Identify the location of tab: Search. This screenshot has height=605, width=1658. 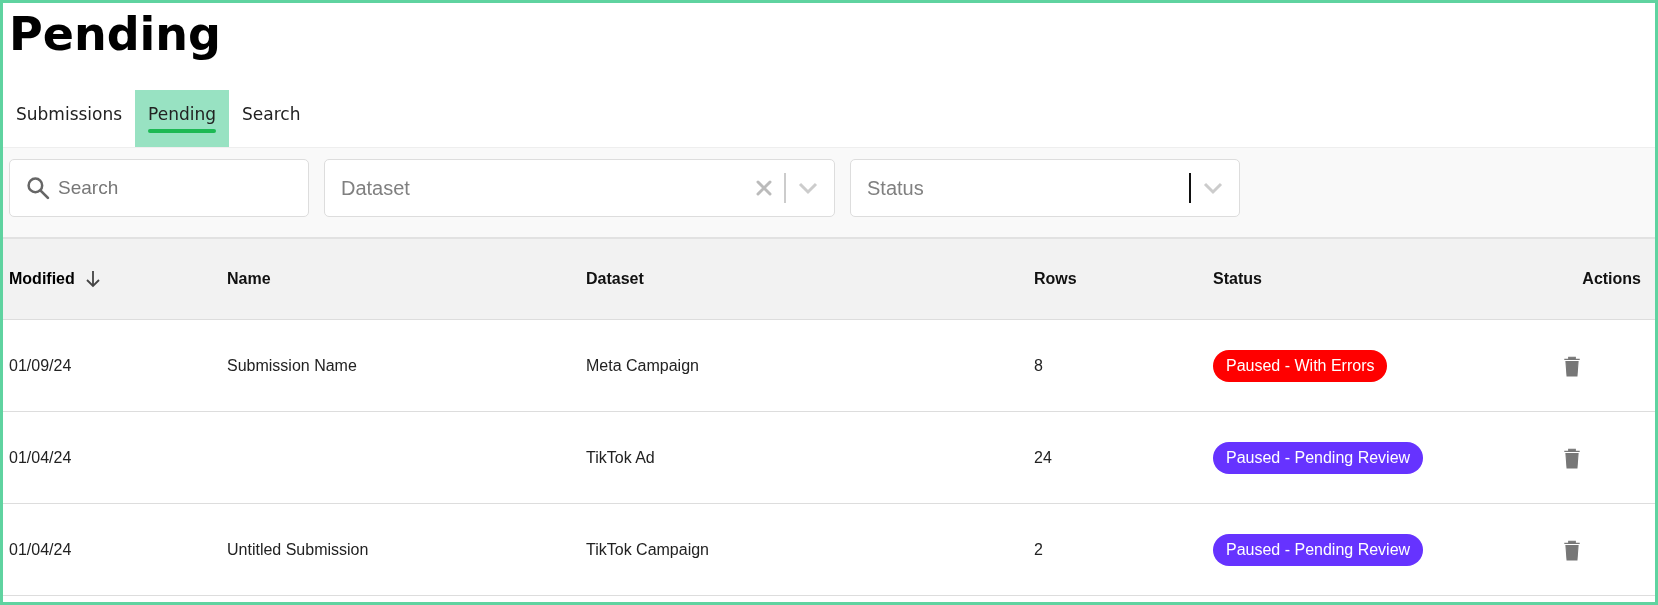
(271, 118).